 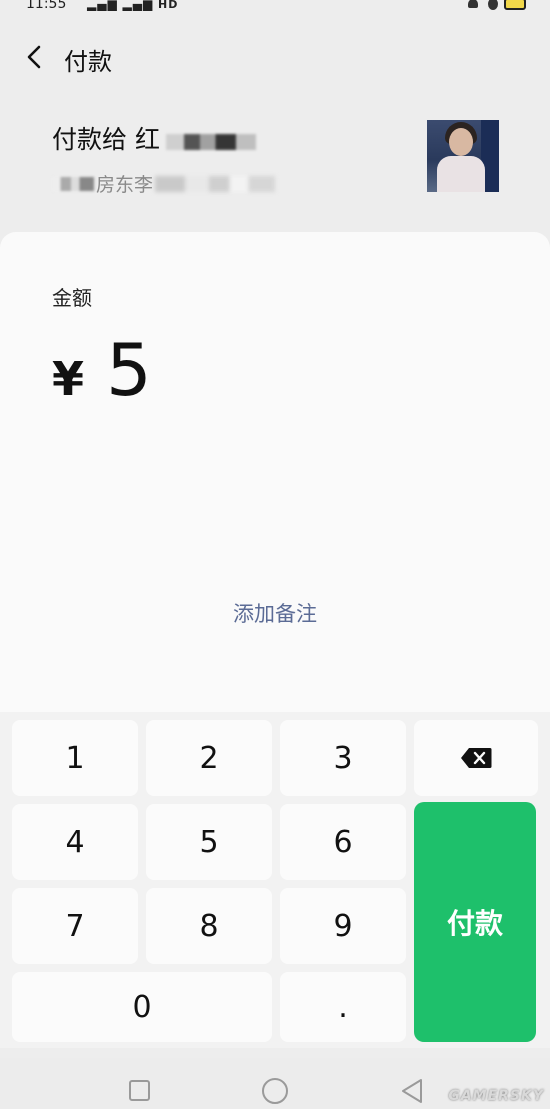 What do you see at coordinates (493, 5) in the screenshot?
I see `notification-icon` at bounding box center [493, 5].